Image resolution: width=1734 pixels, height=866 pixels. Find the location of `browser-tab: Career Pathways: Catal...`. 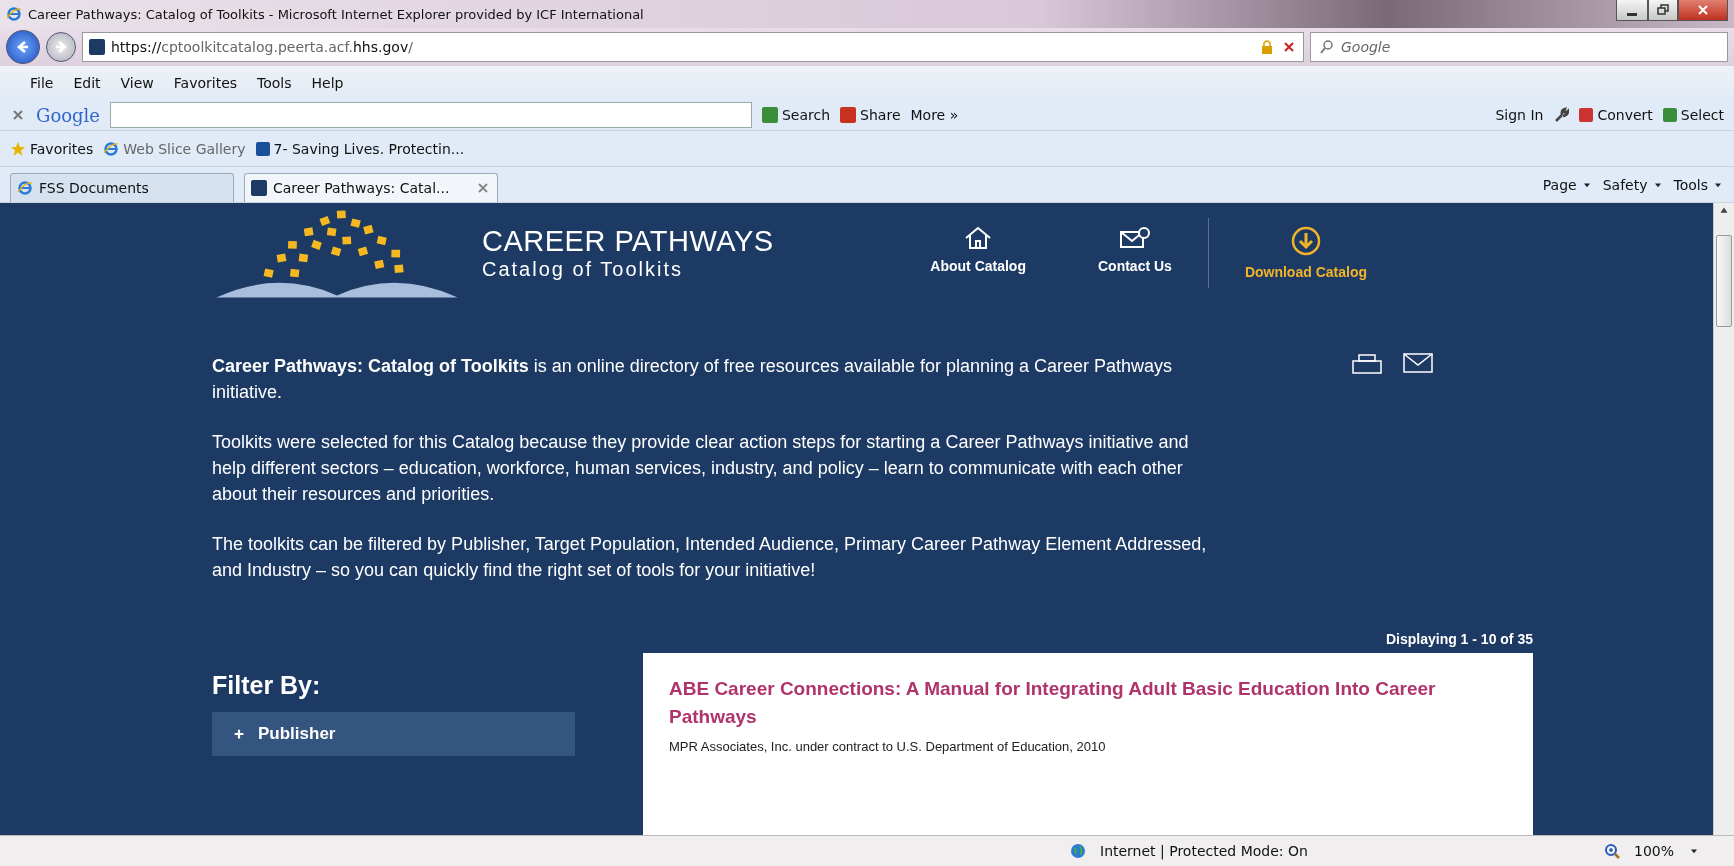

browser-tab: Career Pathways: Catal... is located at coordinates (371, 187).